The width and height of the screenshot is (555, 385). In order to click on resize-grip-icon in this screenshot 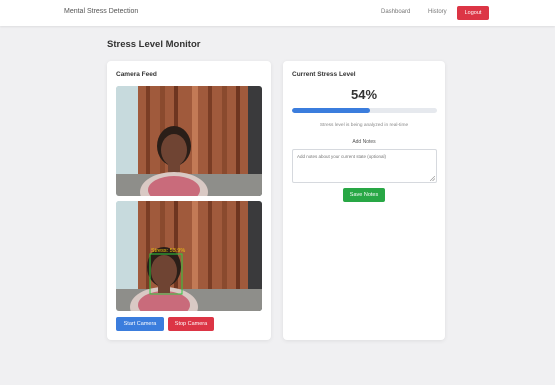, I will do `click(432, 178)`.